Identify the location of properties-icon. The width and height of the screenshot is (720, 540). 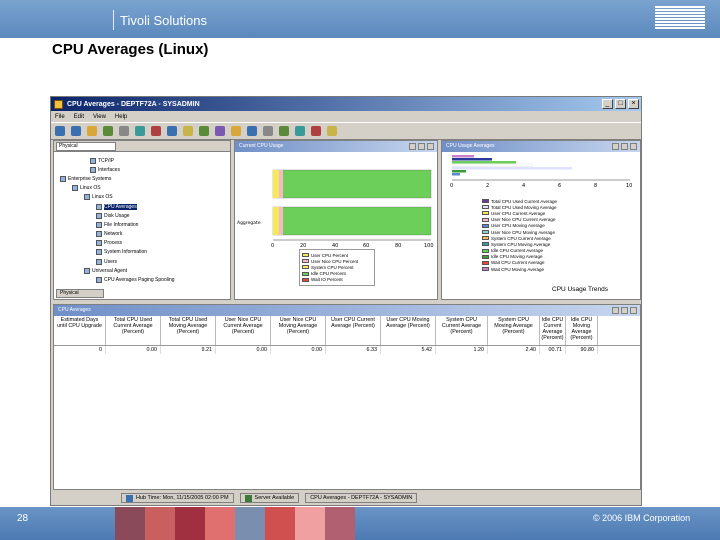
(140, 131).